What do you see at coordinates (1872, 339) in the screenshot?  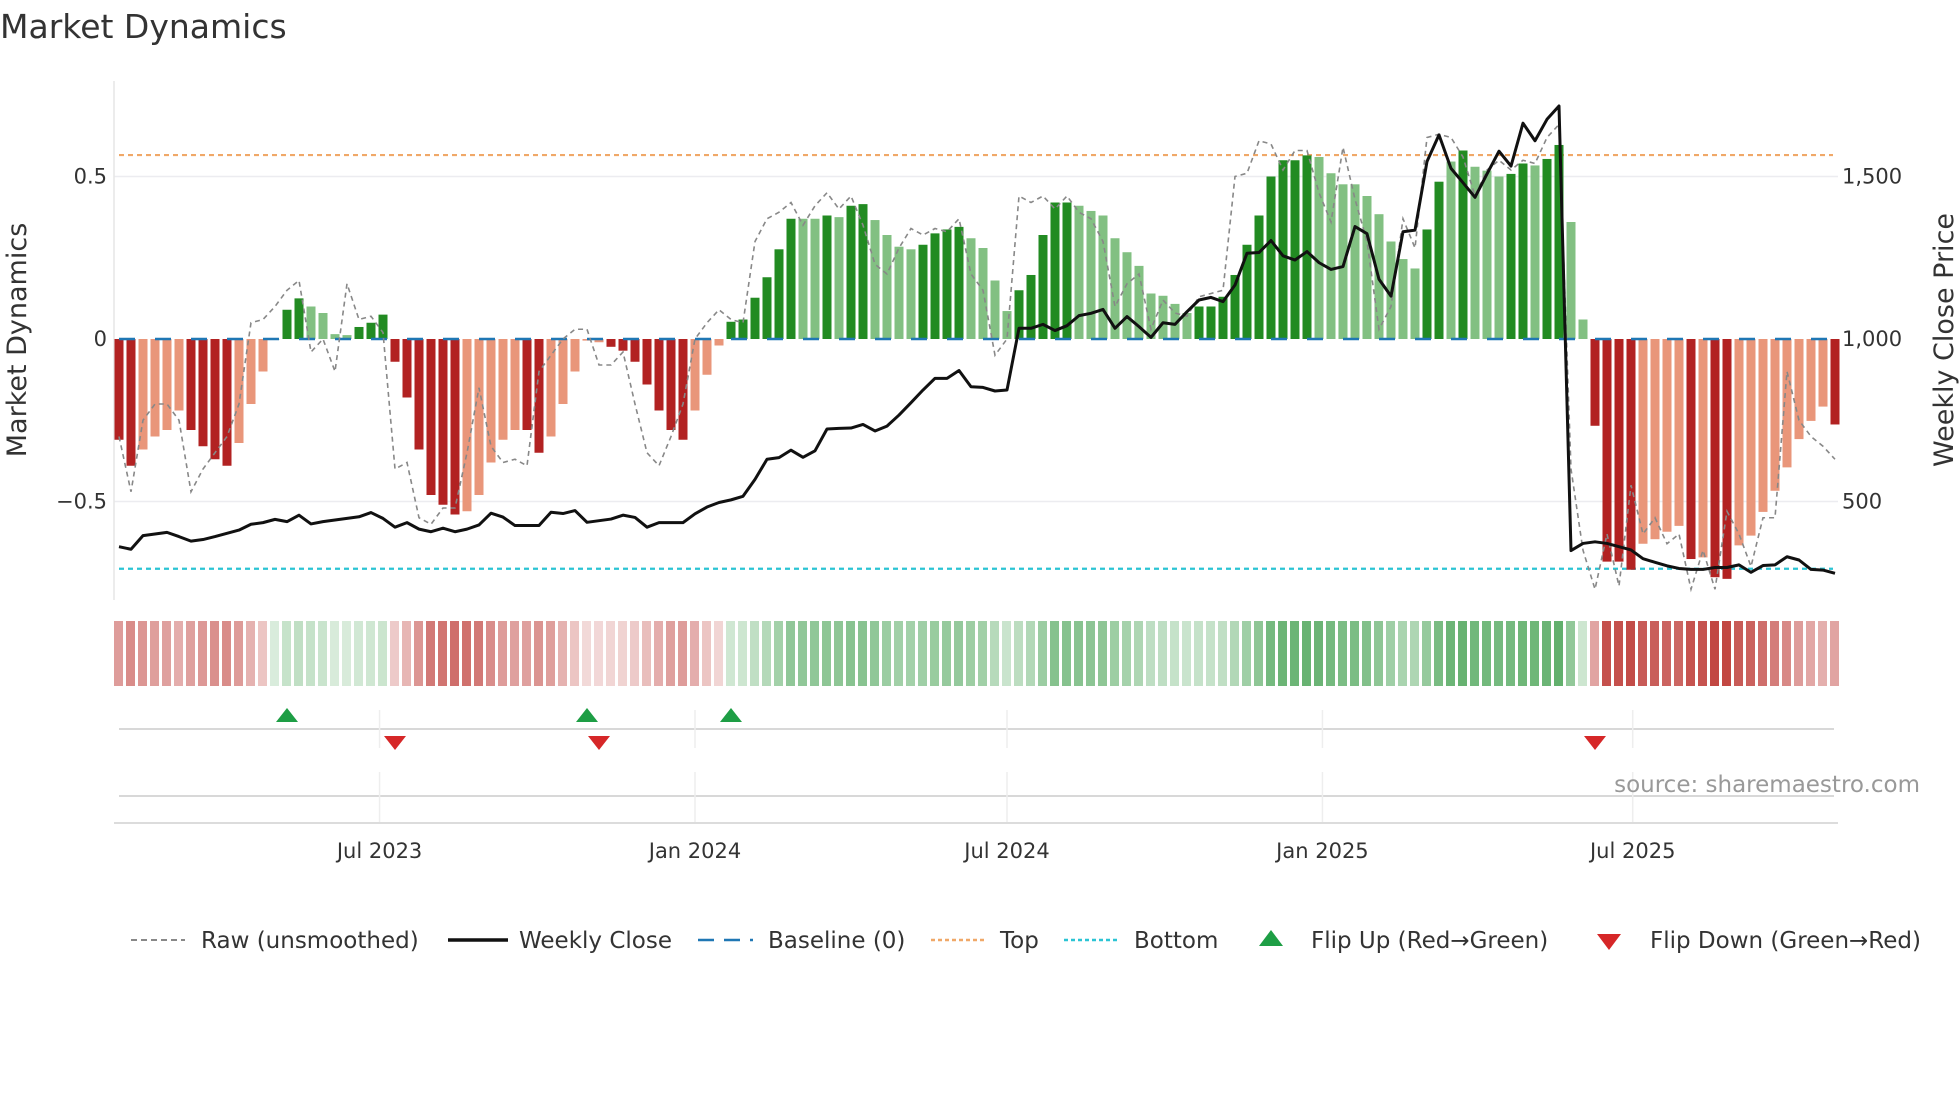 I see `y2-tick-label: 1,000` at bounding box center [1872, 339].